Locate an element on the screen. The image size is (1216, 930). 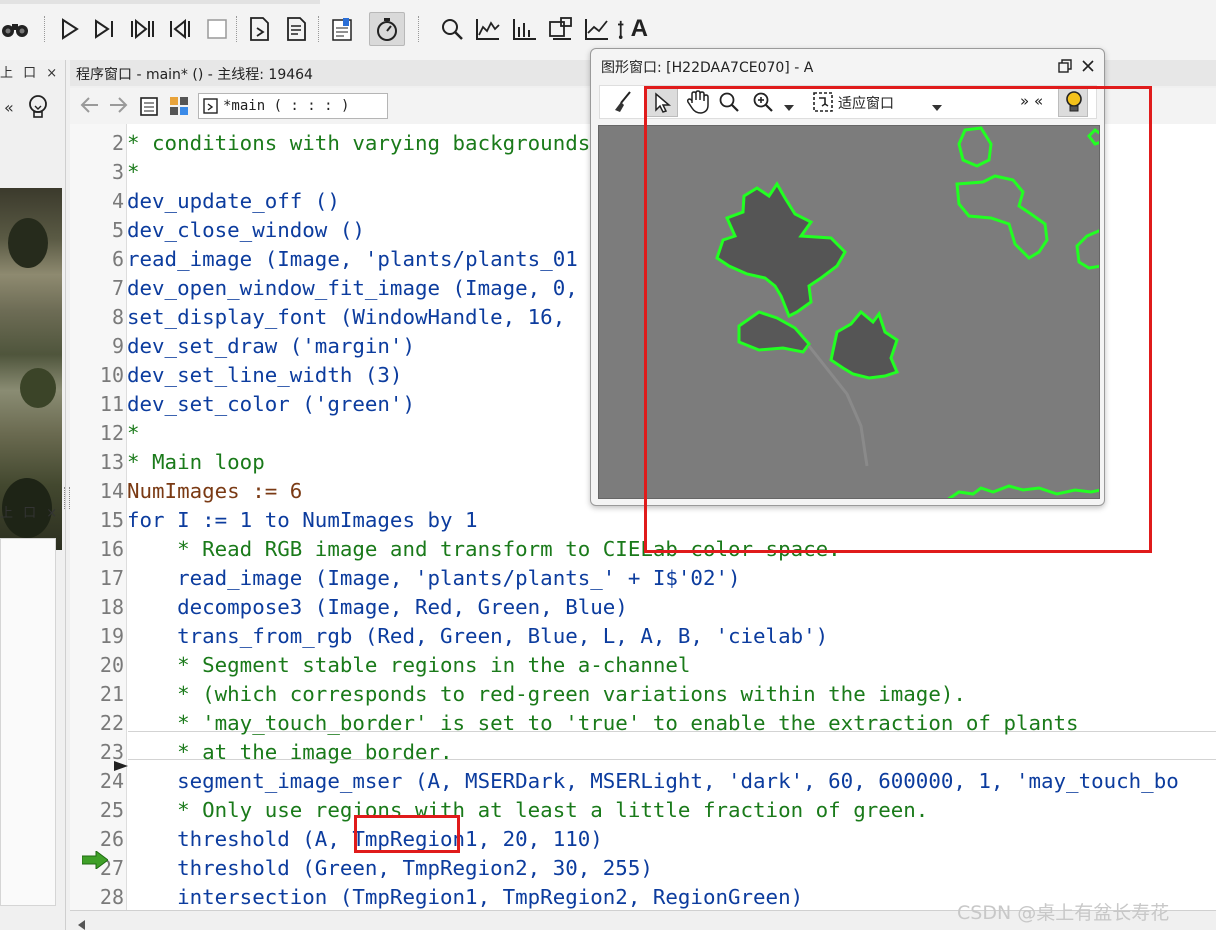
line-number: 10 is located at coordinates (97, 375).